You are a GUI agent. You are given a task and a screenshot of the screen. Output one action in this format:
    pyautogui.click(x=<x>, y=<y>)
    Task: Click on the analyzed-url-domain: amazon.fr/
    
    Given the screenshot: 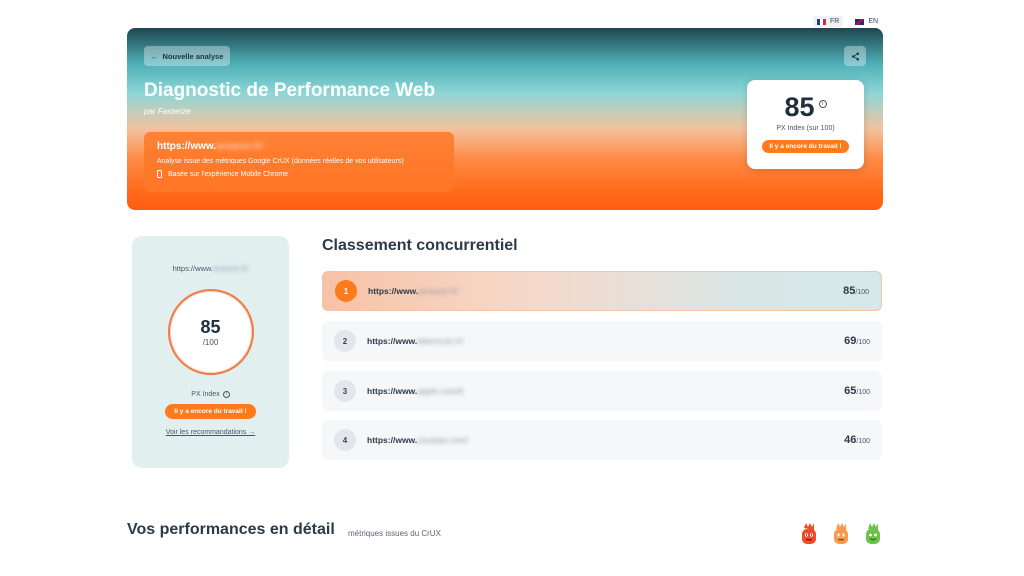 What is the action you would take?
    pyautogui.click(x=240, y=146)
    